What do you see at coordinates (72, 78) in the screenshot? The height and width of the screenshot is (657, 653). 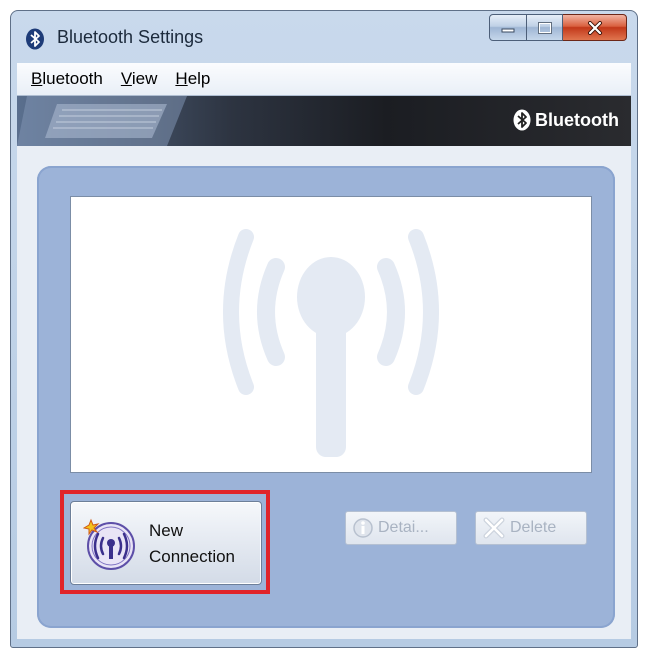 I see `menu-label: luetooth` at bounding box center [72, 78].